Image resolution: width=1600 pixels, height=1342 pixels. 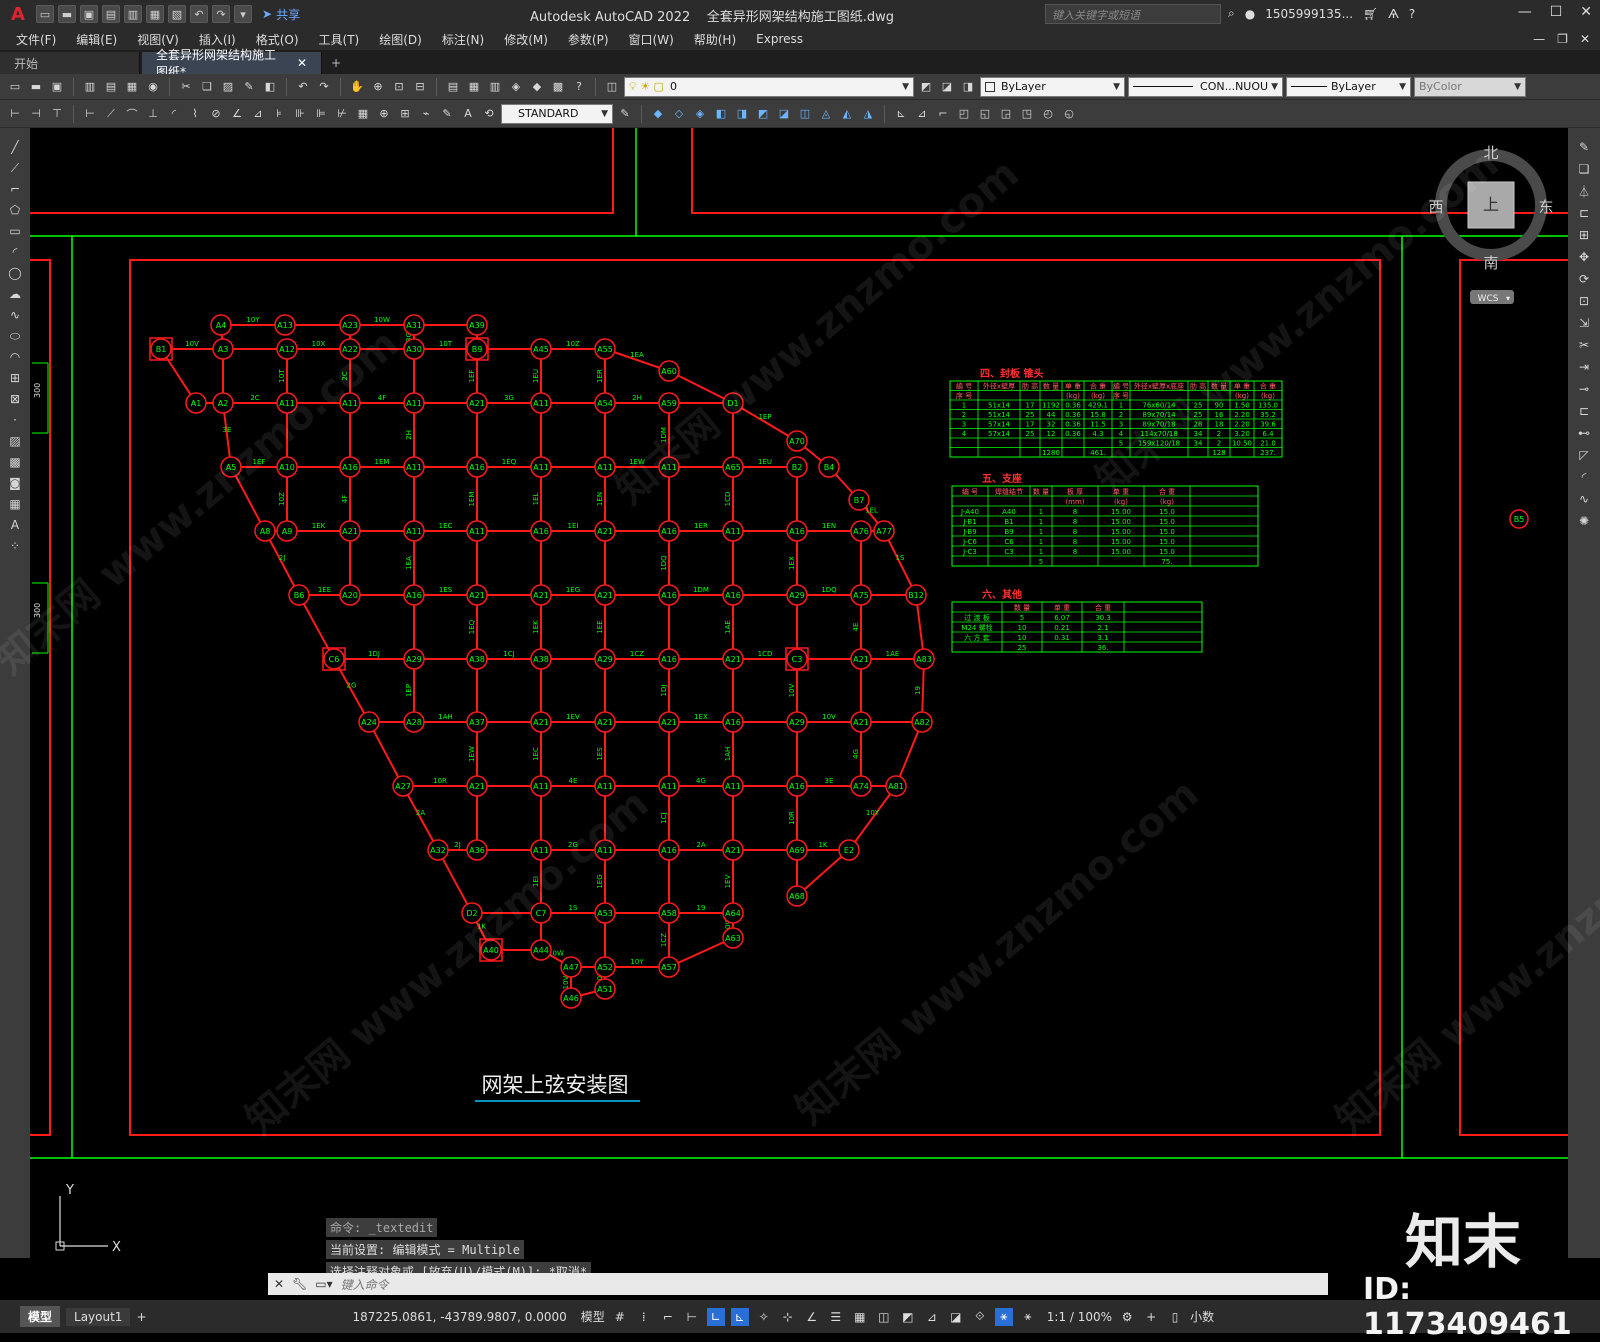 I want to click on autocad-logo-icon: A, so click(x=18, y=14).